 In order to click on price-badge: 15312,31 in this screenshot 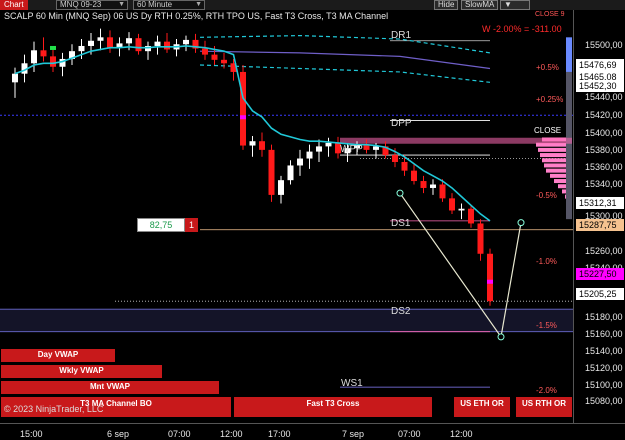, I will do `click(600, 203)`.